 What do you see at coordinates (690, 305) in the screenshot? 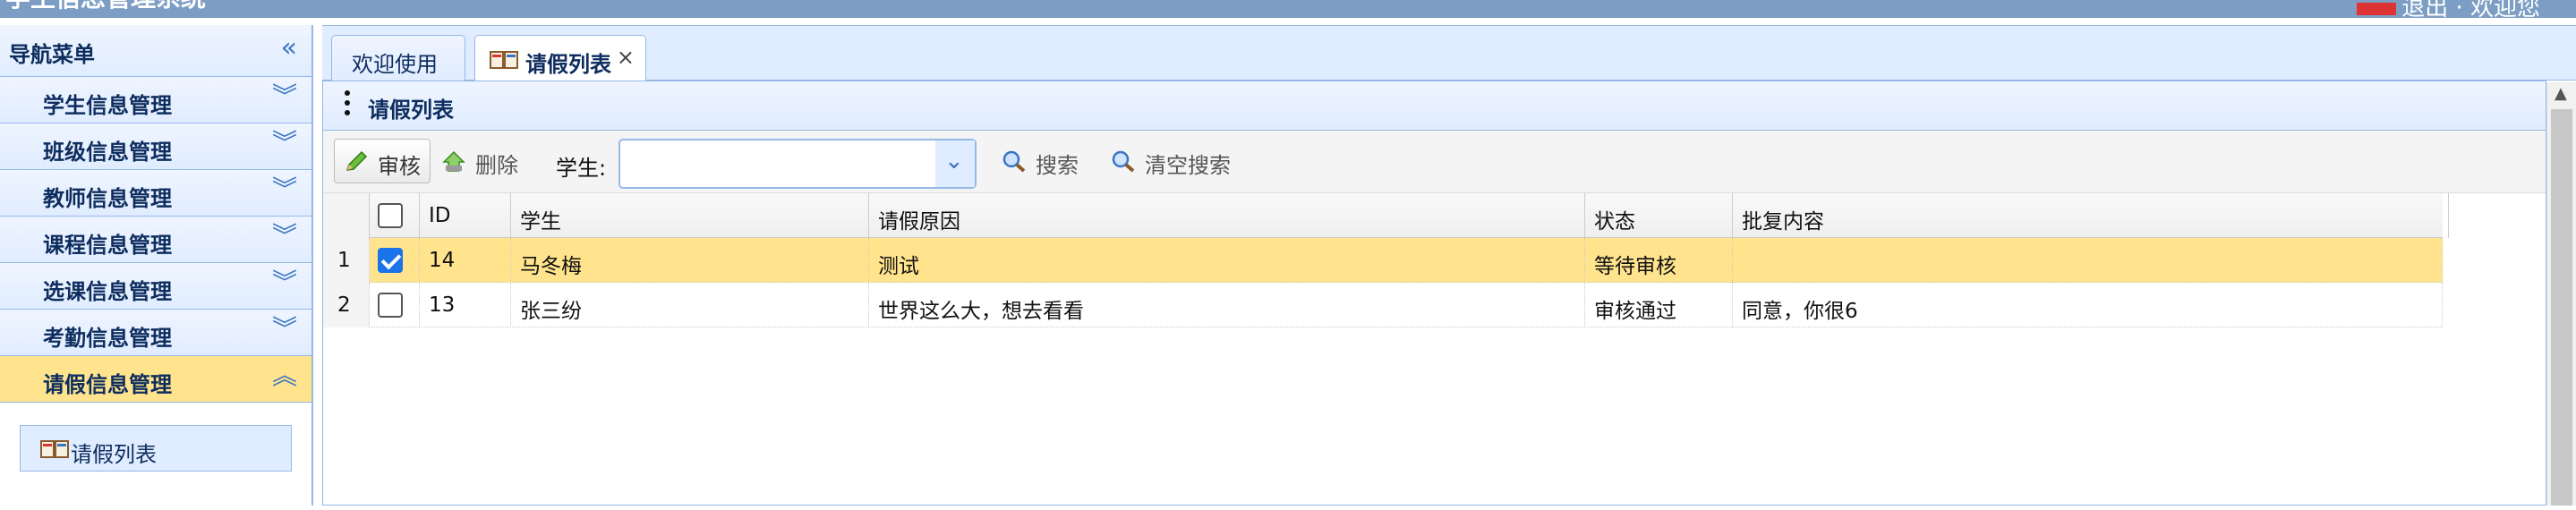
I see `cell-student: 张三纷` at bounding box center [690, 305].